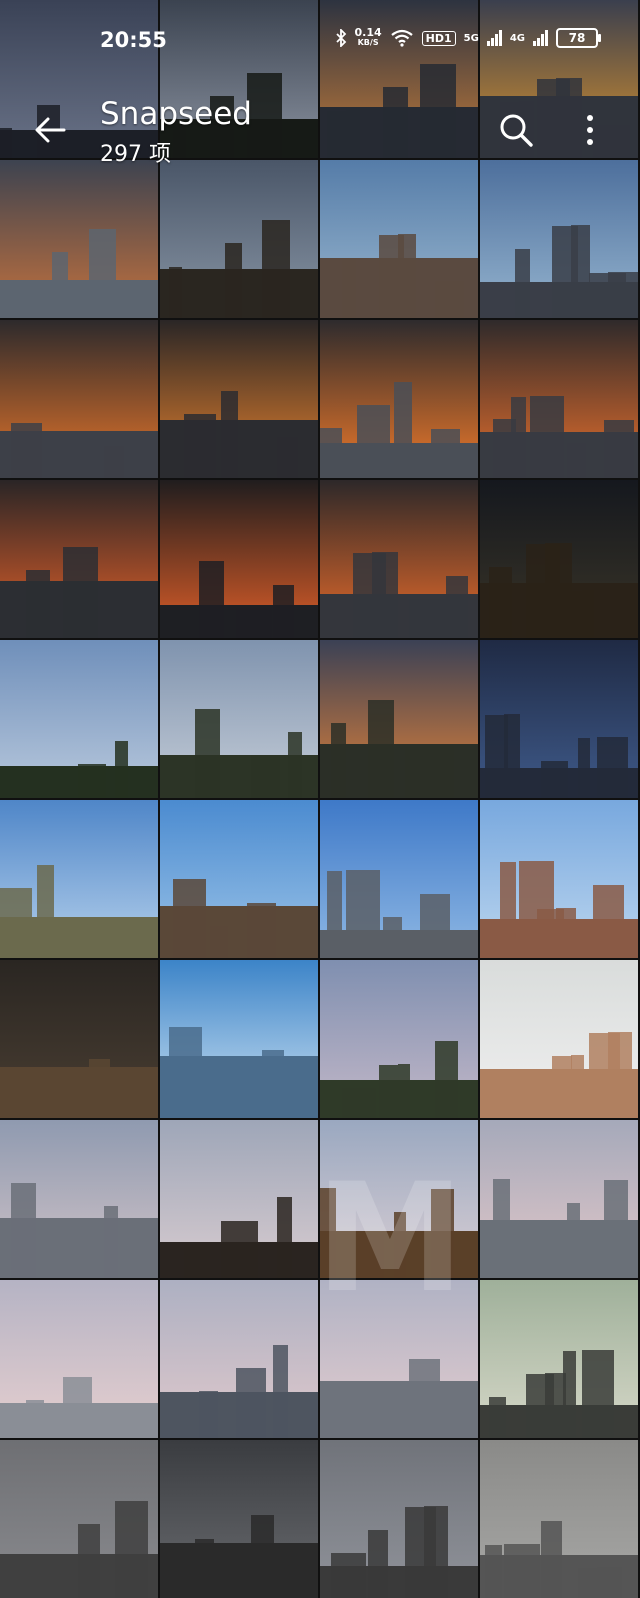  Describe the element at coordinates (239, 879) in the screenshot. I see `photo-thumbnail-wooden-courtyard` at that location.